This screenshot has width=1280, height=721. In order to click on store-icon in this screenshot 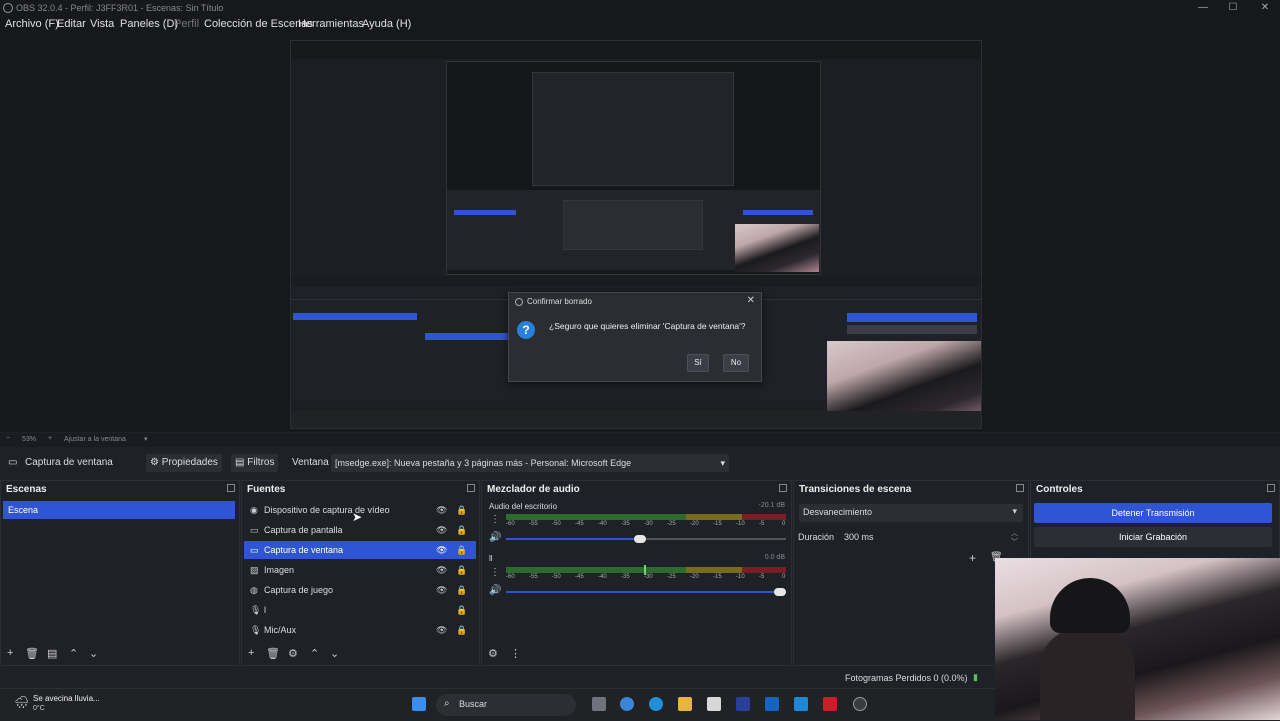, I will do `click(714, 704)`.